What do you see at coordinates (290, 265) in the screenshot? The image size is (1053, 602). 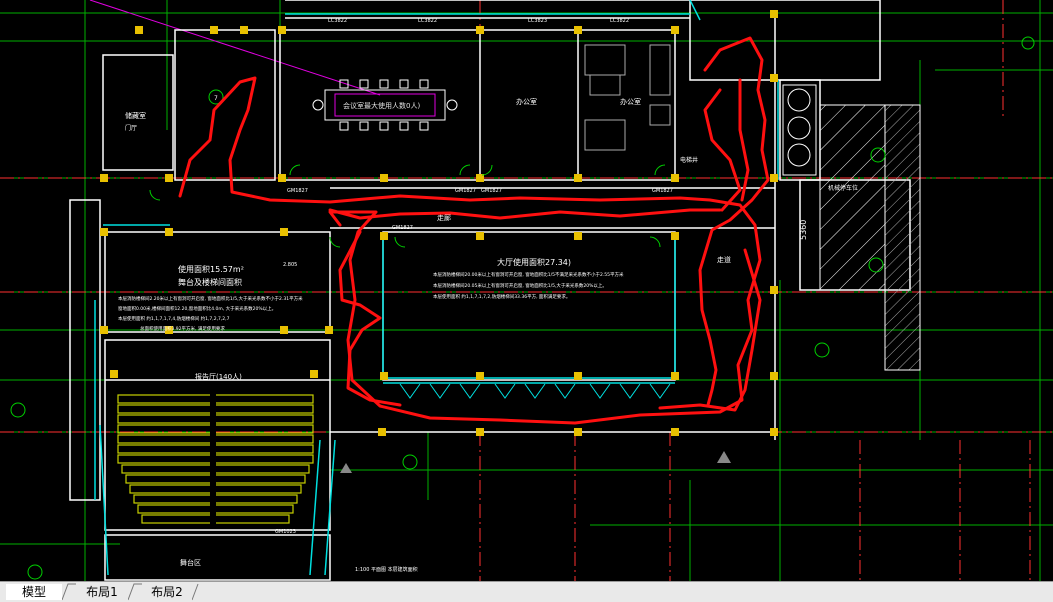 I see `level-2805: 2.805` at bounding box center [290, 265].